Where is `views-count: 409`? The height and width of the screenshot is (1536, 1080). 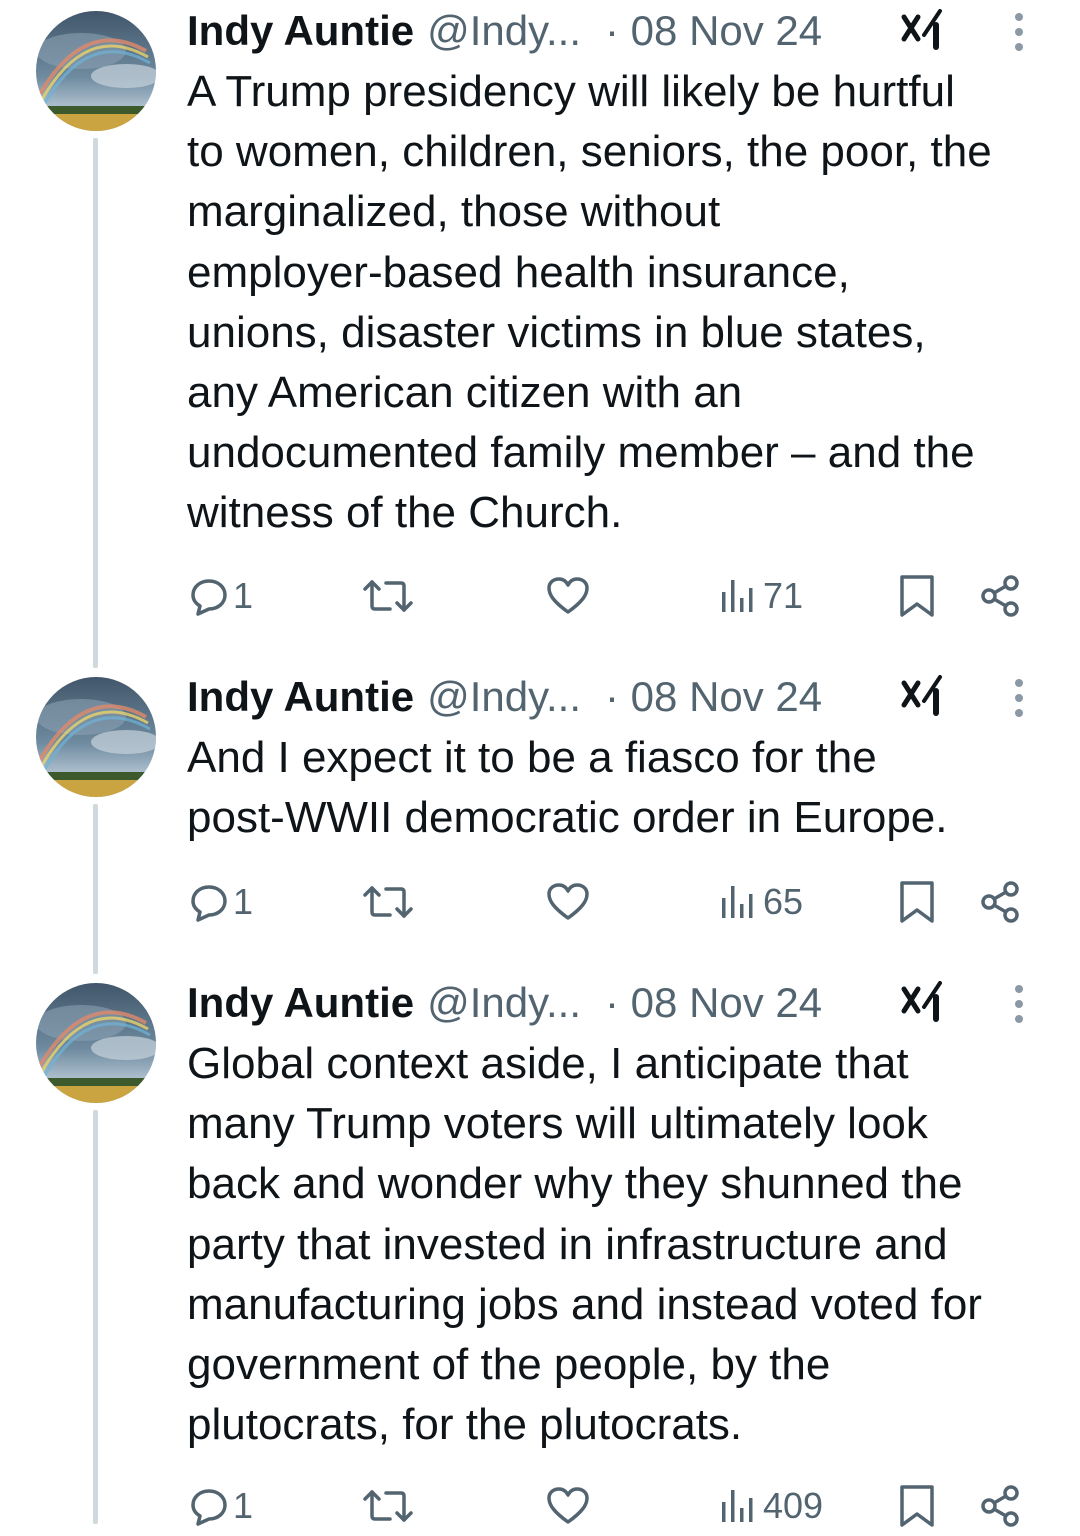
views-count: 409 is located at coordinates (793, 1505).